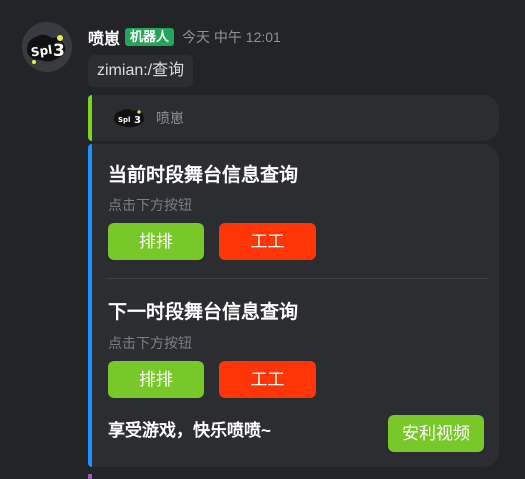 This screenshot has height=479, width=525. Describe the element at coordinates (156, 379) in the screenshot. I see `next-pvp-button: 排排` at that location.